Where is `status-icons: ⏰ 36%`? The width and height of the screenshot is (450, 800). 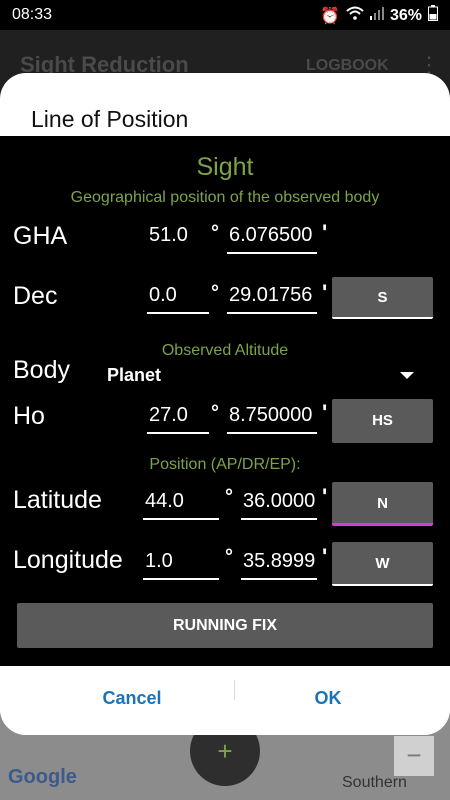
status-icons: ⏰ 36% is located at coordinates (379, 15).